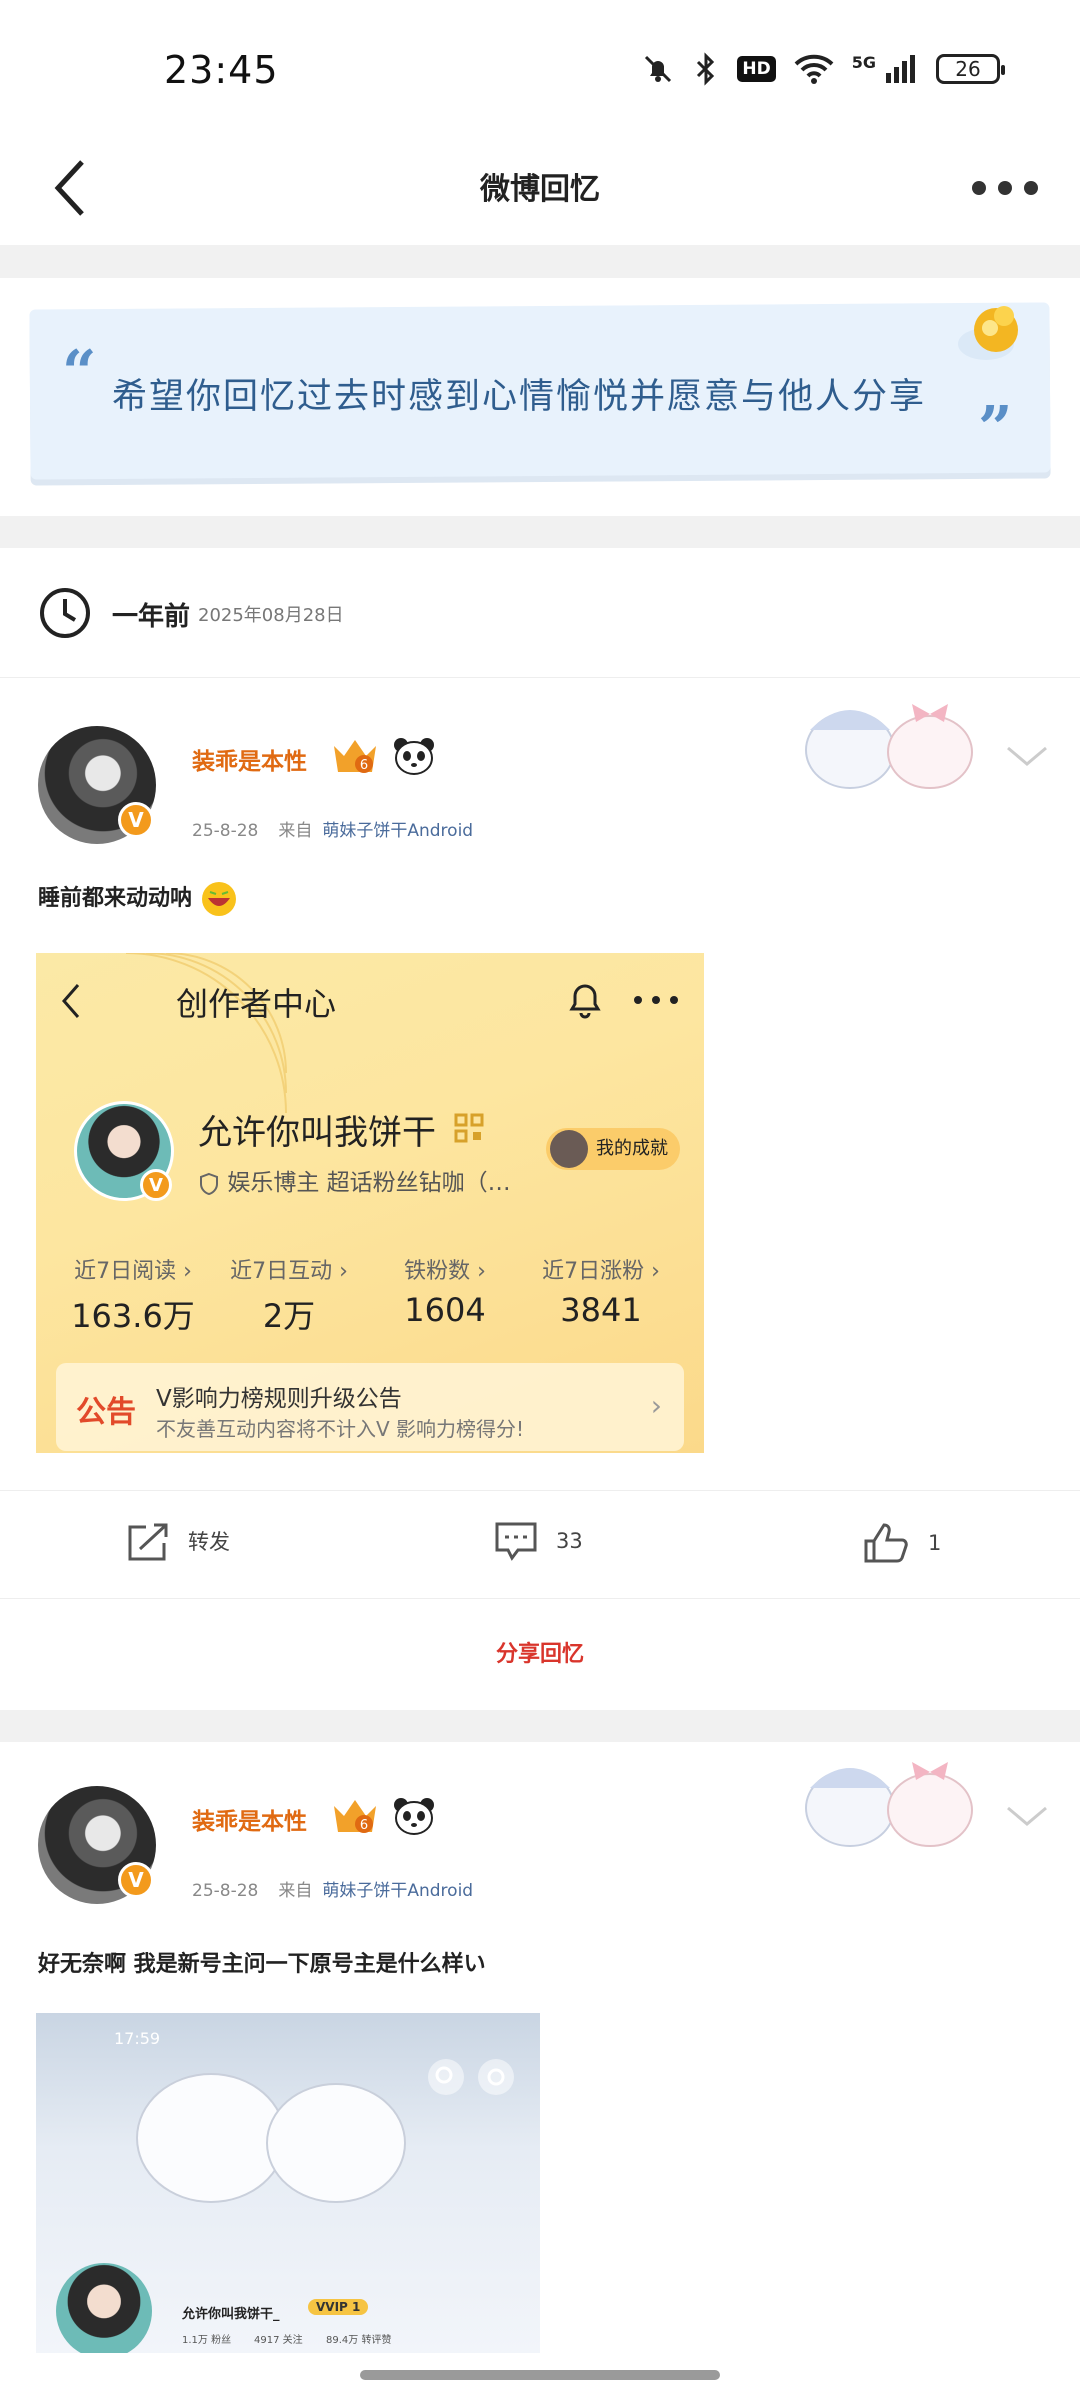 The width and height of the screenshot is (1080, 2400). I want to click on image-stat: 1.1万 粉丝, so click(207, 2340).